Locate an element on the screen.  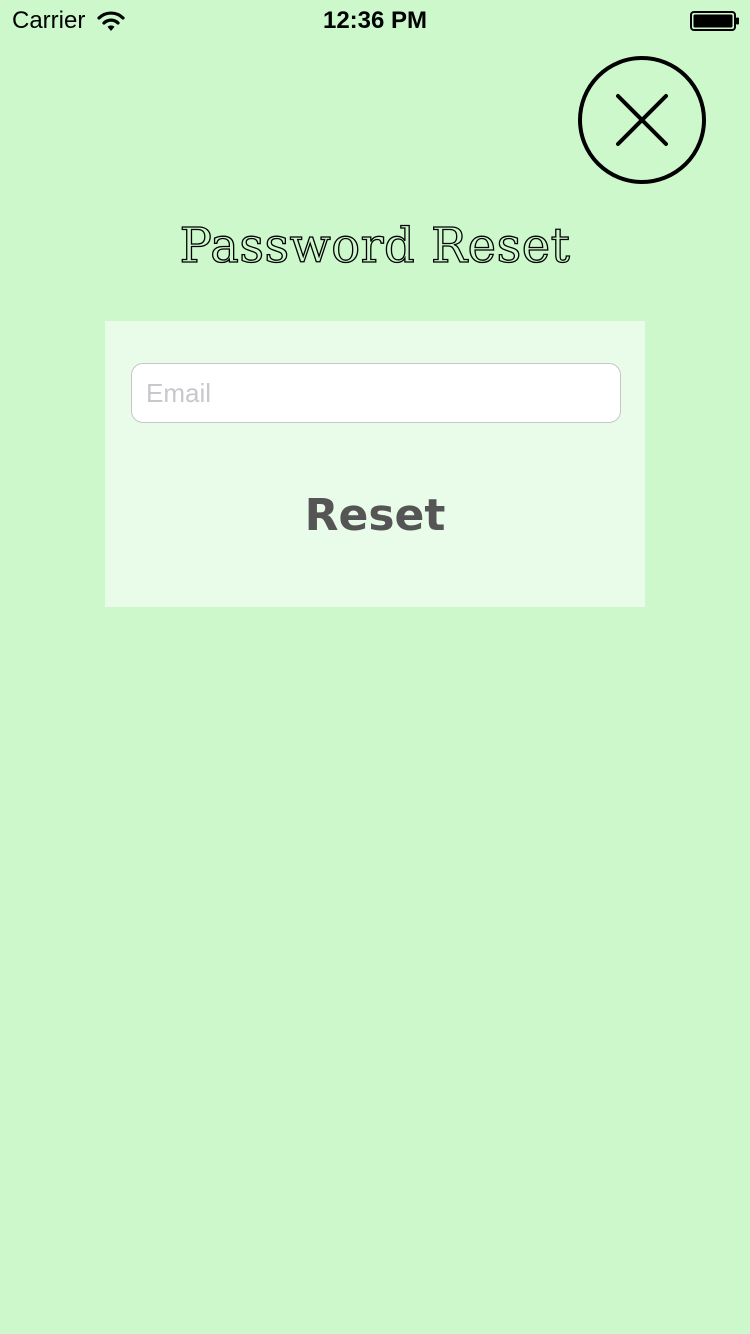
status-bar: Carrier 12:36 PM is located at coordinates (375, 20).